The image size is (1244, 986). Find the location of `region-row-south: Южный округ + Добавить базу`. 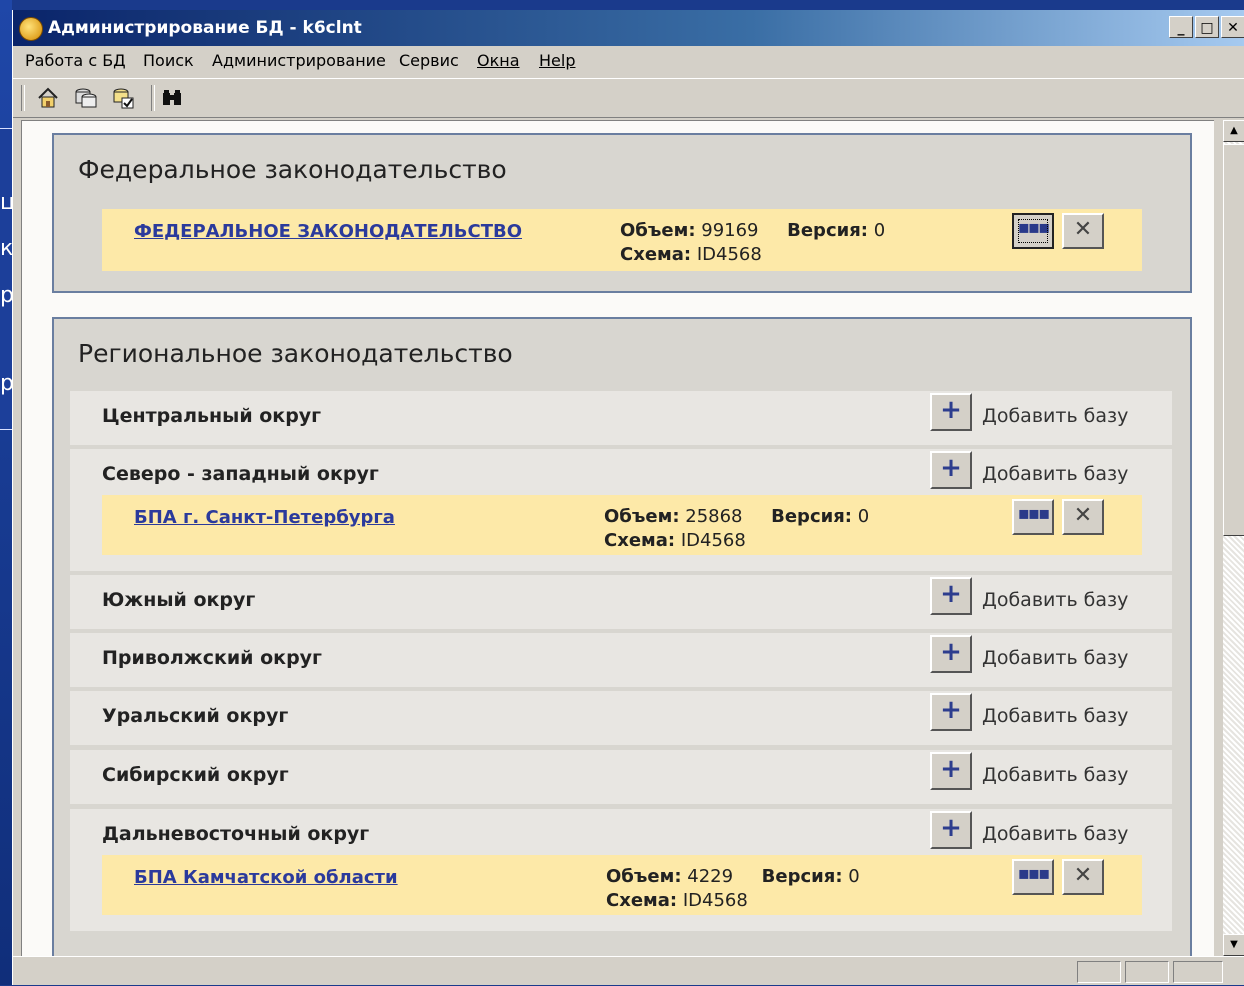

region-row-south: Южный округ + Добавить базу is located at coordinates (621, 602).